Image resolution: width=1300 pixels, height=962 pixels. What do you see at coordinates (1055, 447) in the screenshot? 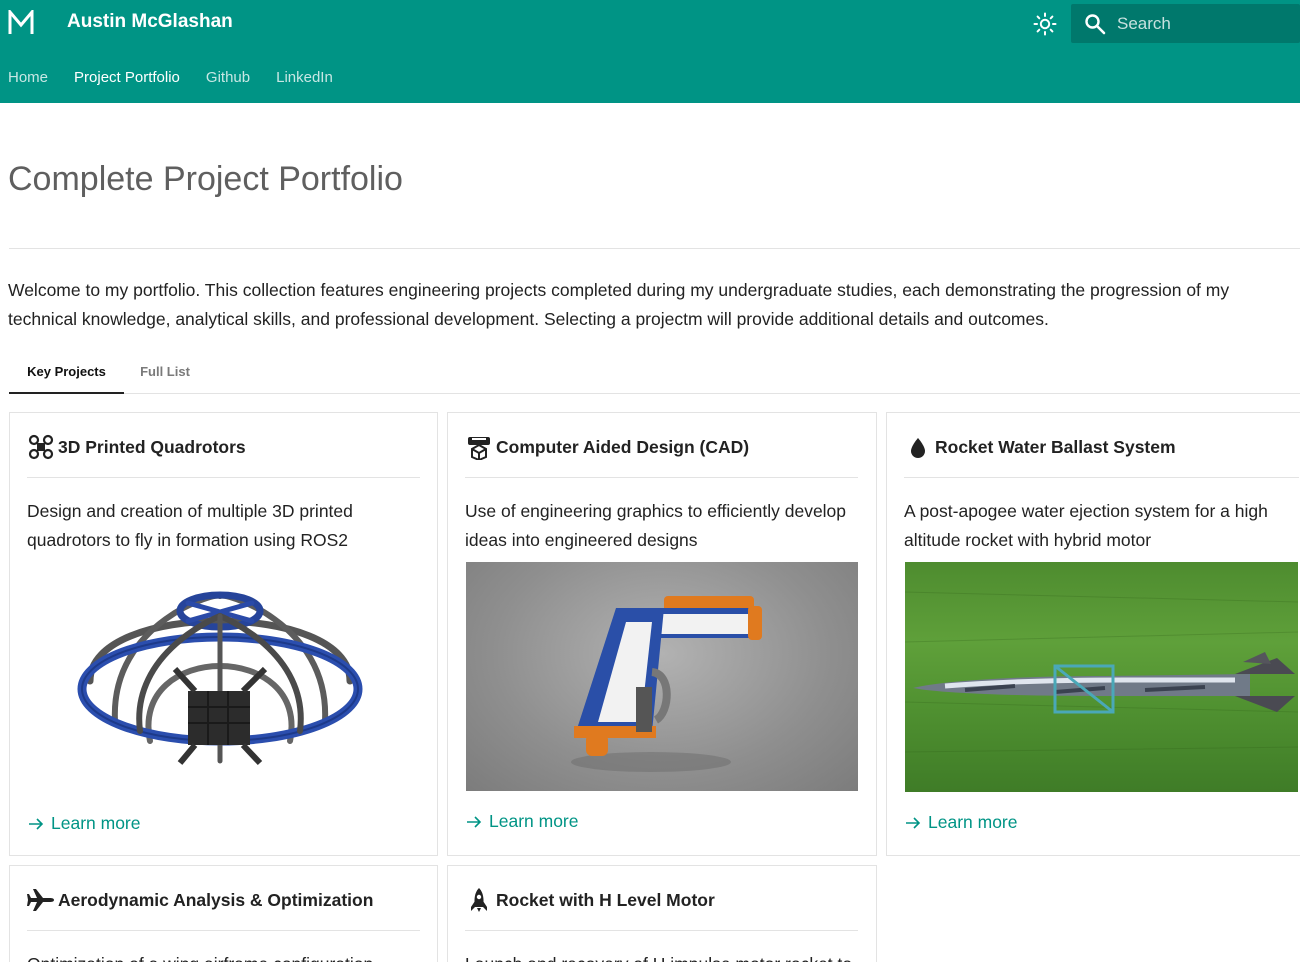
I see `card-title: Rocket Water Ballast System` at bounding box center [1055, 447].